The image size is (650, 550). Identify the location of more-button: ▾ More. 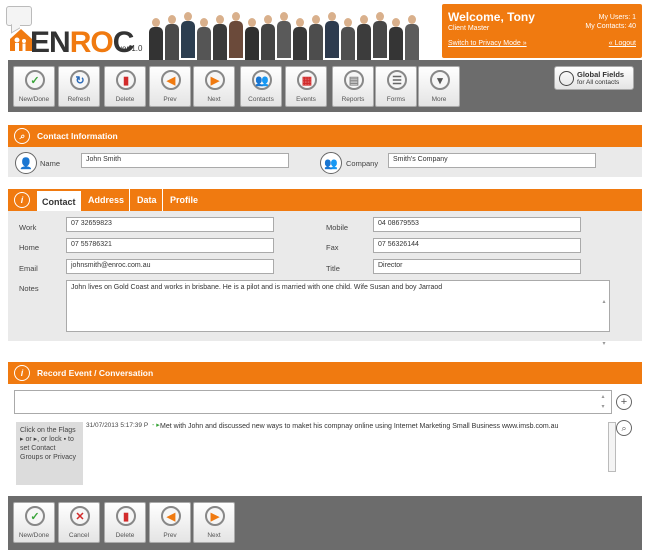
(439, 86).